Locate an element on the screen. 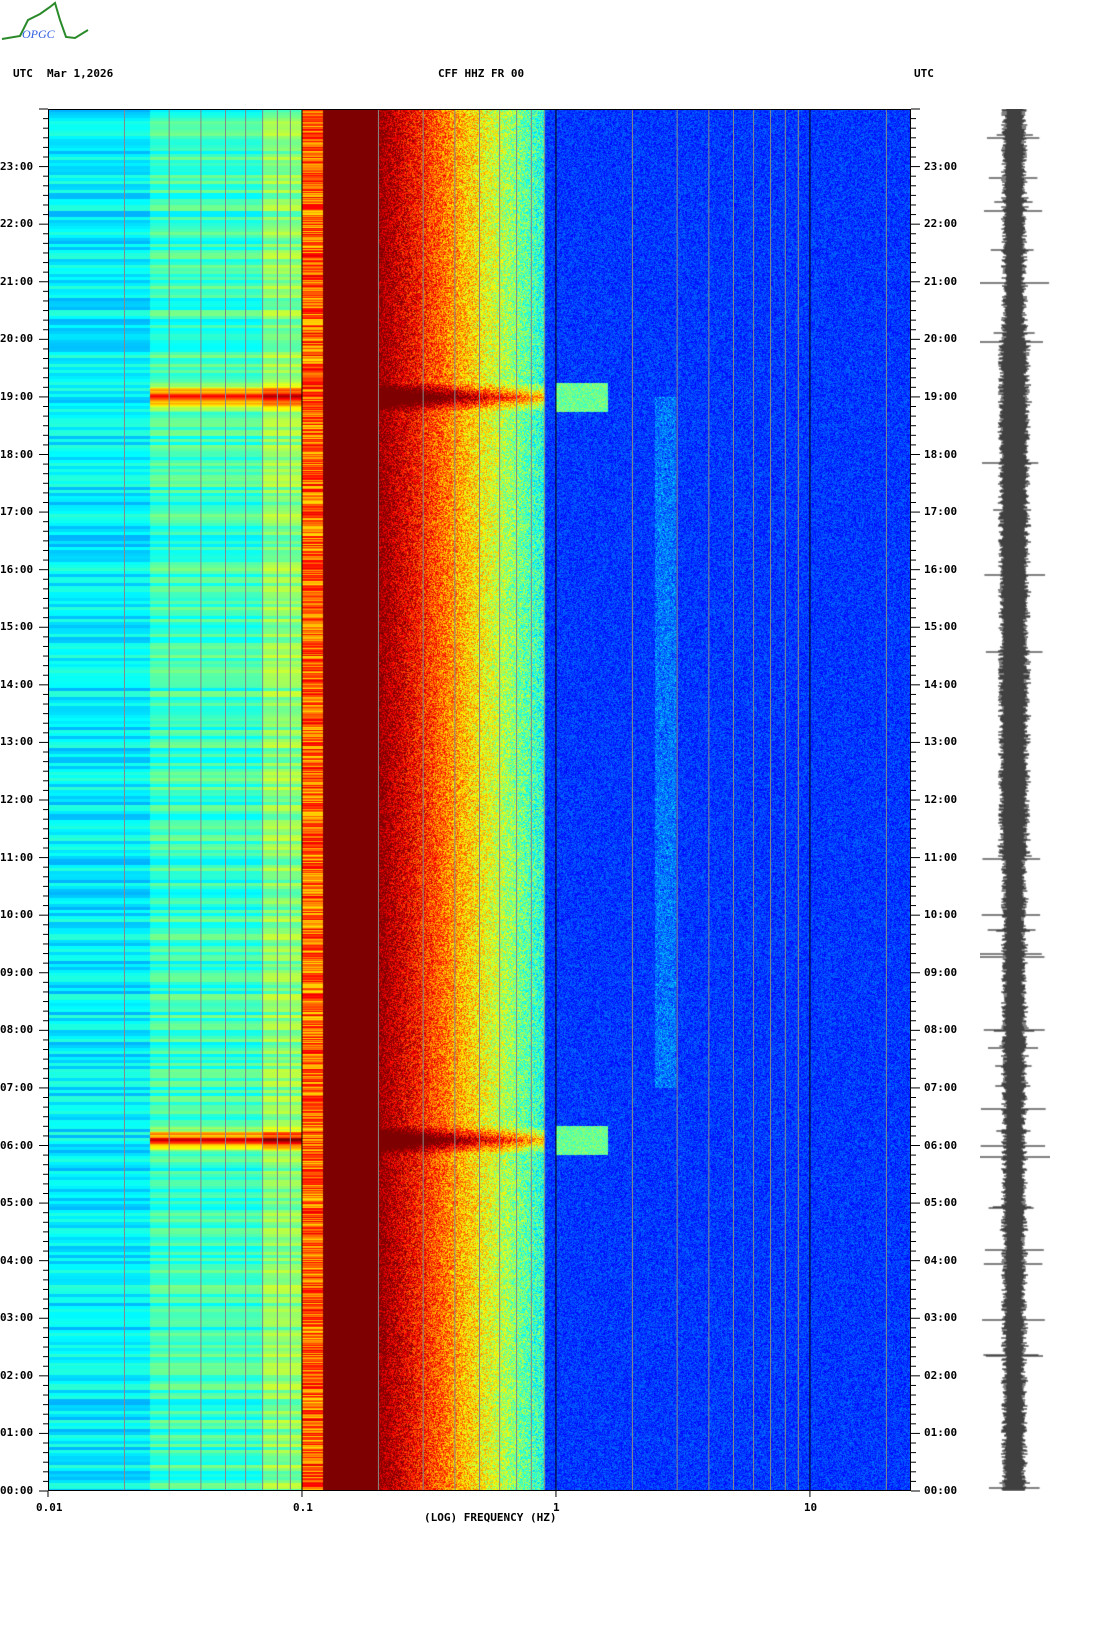  x-tick-label: 0.01 is located at coordinates (49, 1507).